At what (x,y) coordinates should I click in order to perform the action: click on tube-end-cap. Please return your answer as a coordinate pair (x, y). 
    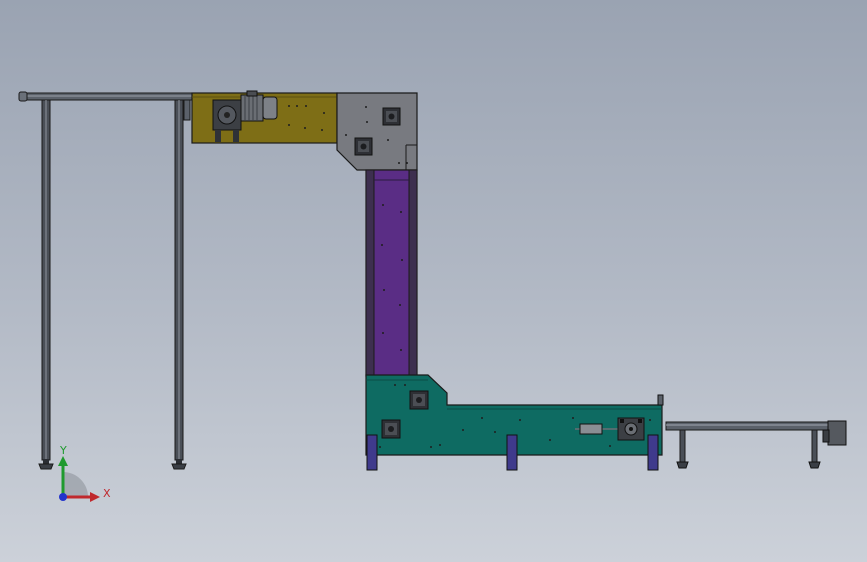
    Looking at the image, I should click on (23, 96).